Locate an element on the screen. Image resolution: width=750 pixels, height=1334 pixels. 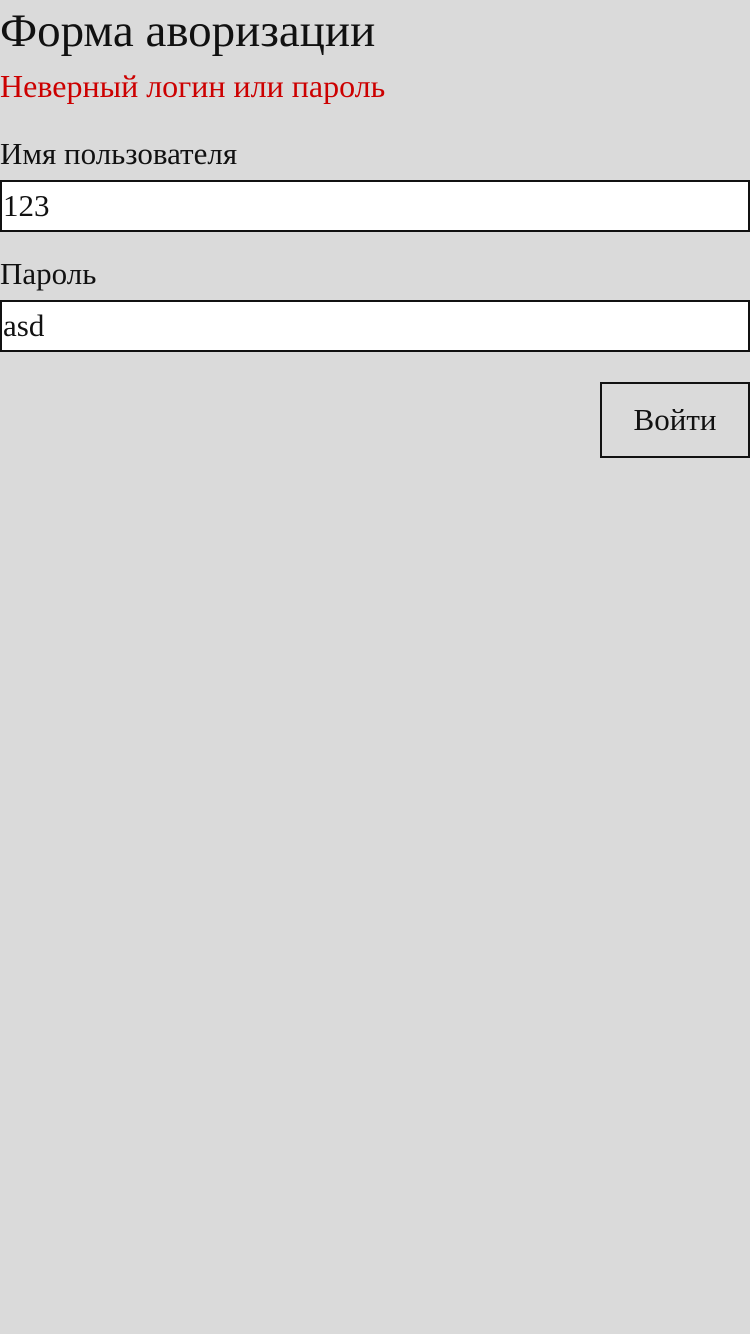
username-input is located at coordinates (375, 206).